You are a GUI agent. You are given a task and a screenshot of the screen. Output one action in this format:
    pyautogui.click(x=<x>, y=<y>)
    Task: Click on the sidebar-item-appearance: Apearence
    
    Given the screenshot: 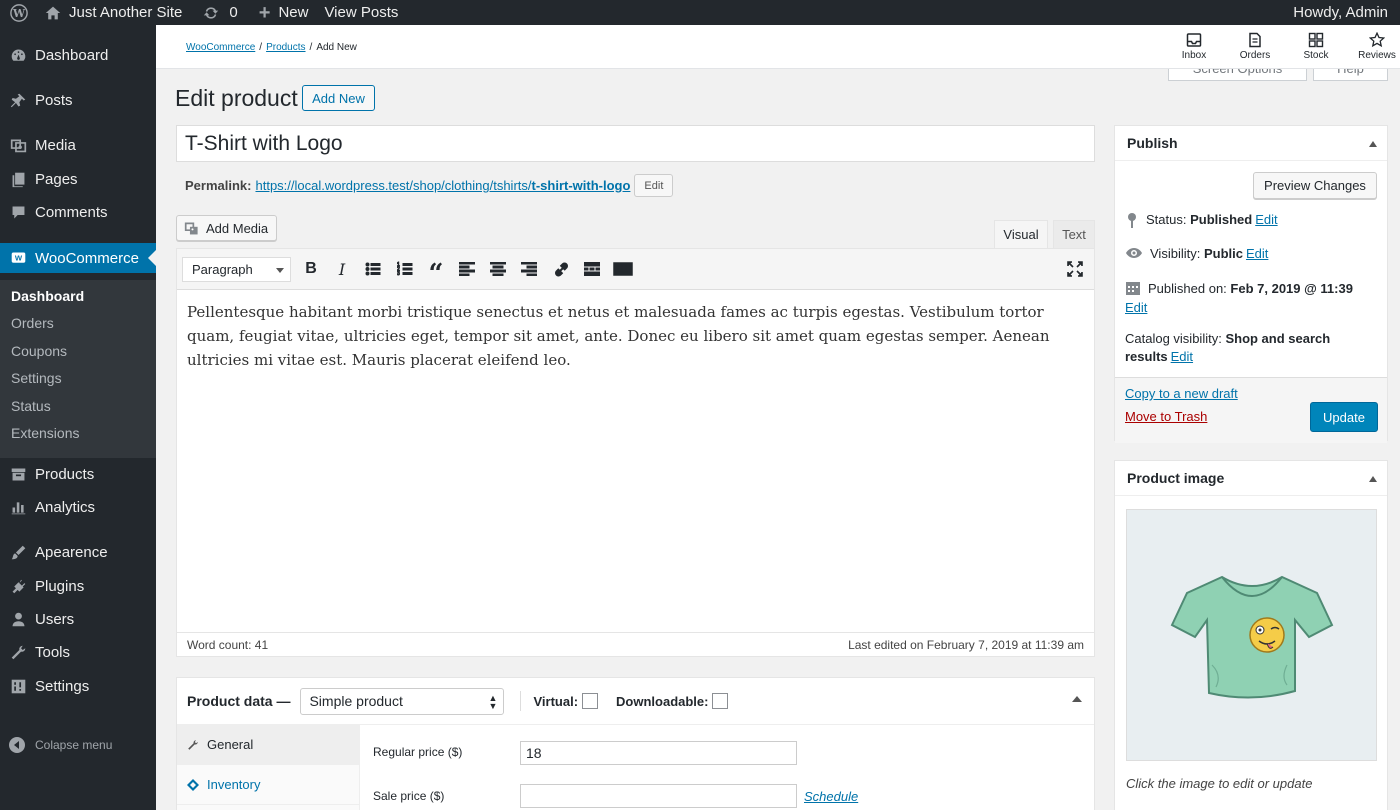 What is the action you would take?
    pyautogui.click(x=78, y=552)
    